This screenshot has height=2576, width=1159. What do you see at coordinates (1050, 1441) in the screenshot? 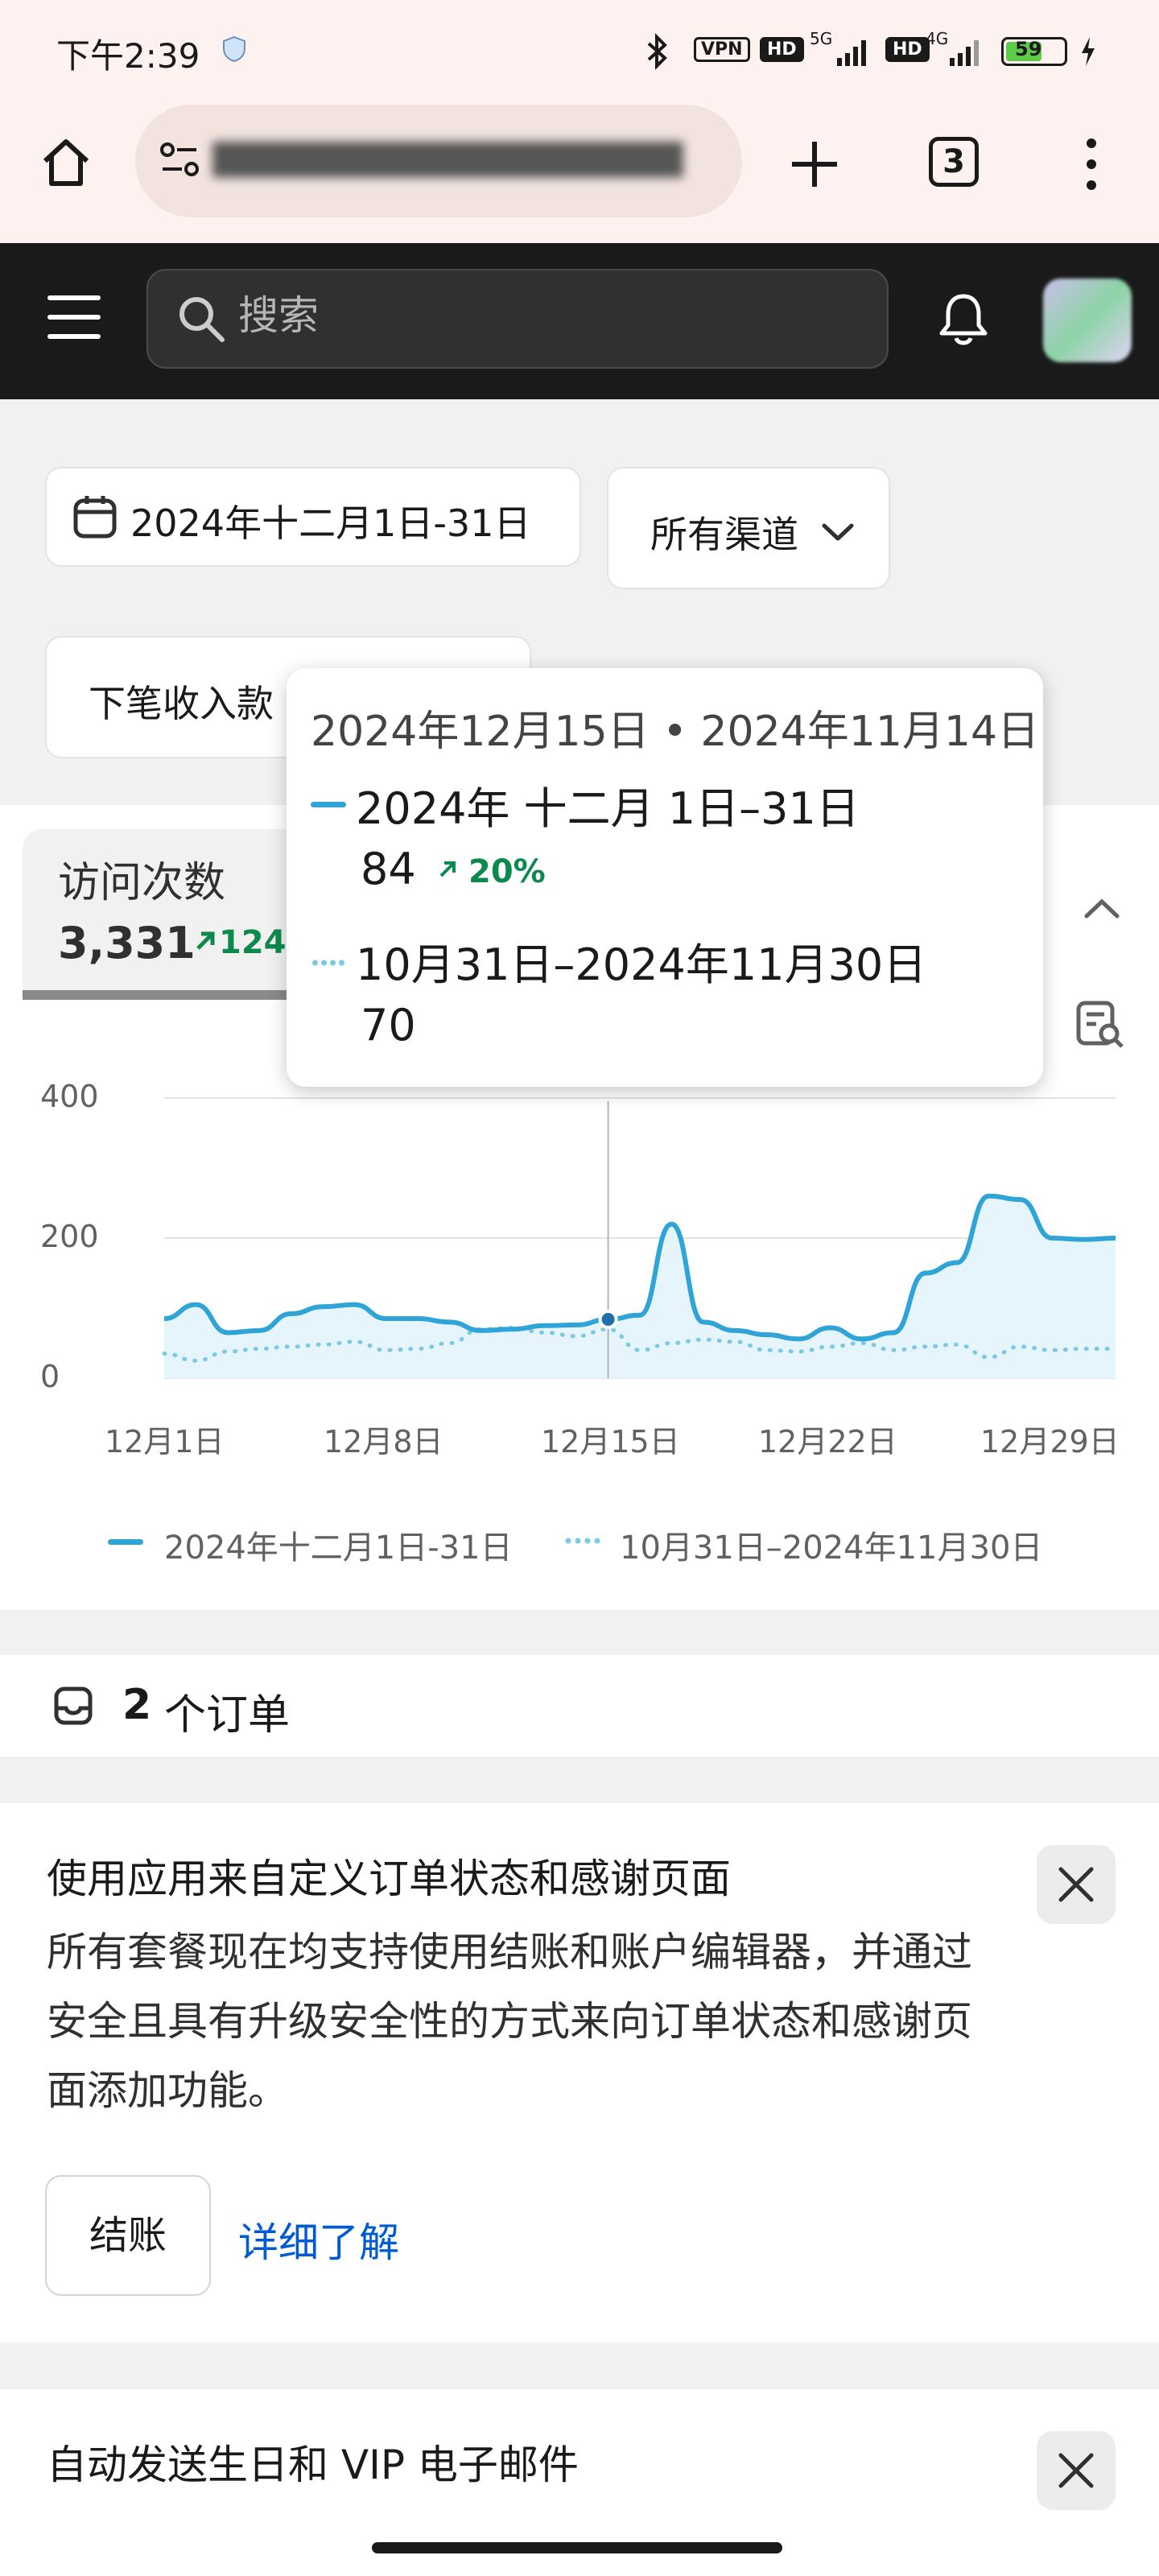
I see `x-tick-dec-29: 12月29日` at bounding box center [1050, 1441].